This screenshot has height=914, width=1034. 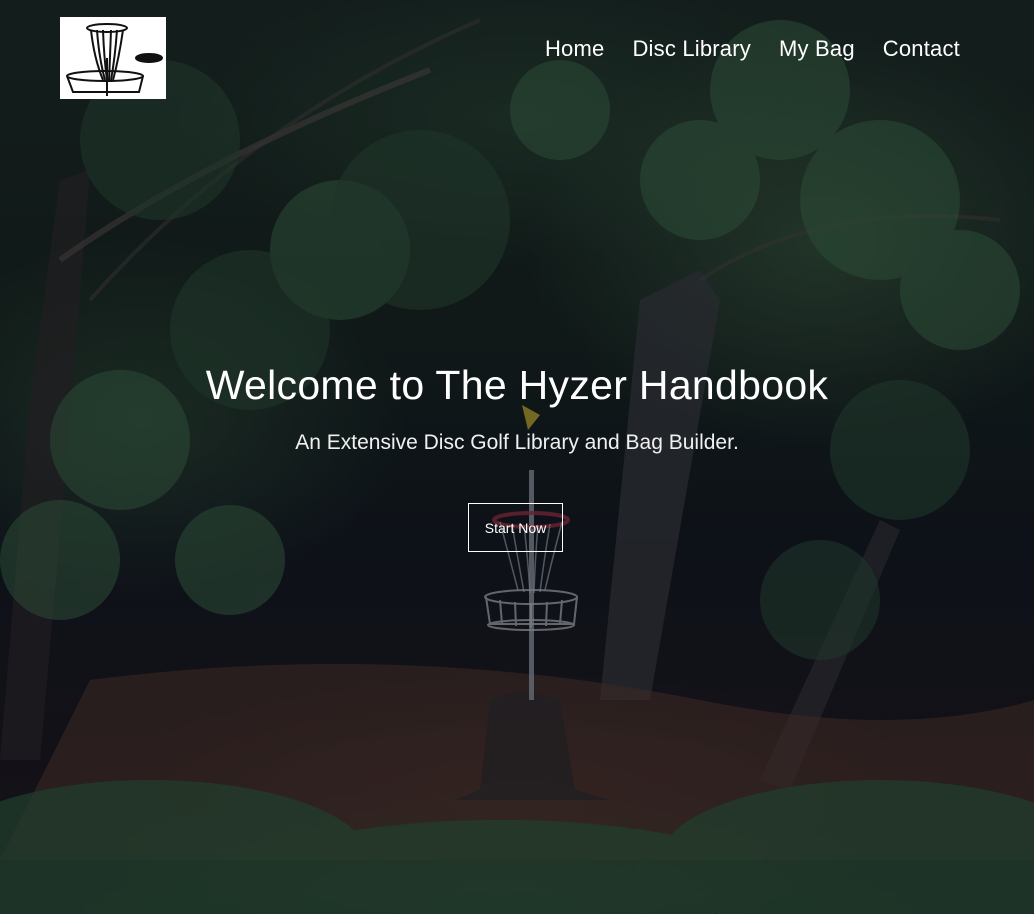 What do you see at coordinates (752, 49) in the screenshot?
I see `main-nav: Home Disc Library My Bag Contact` at bounding box center [752, 49].